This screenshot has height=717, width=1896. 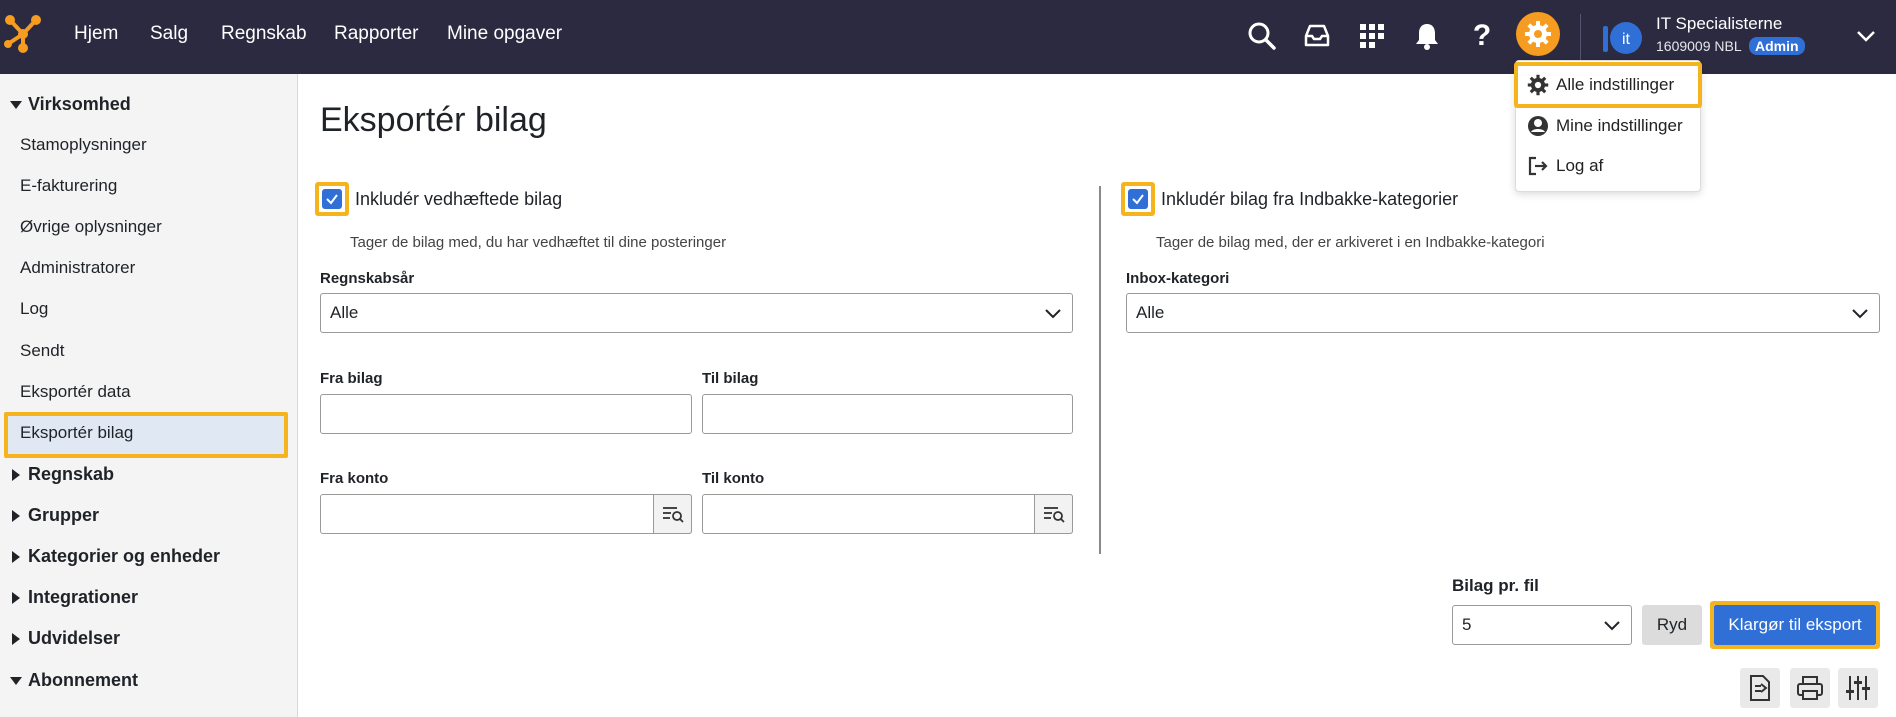 I want to click on company-avatar: it, so click(x=1622, y=38).